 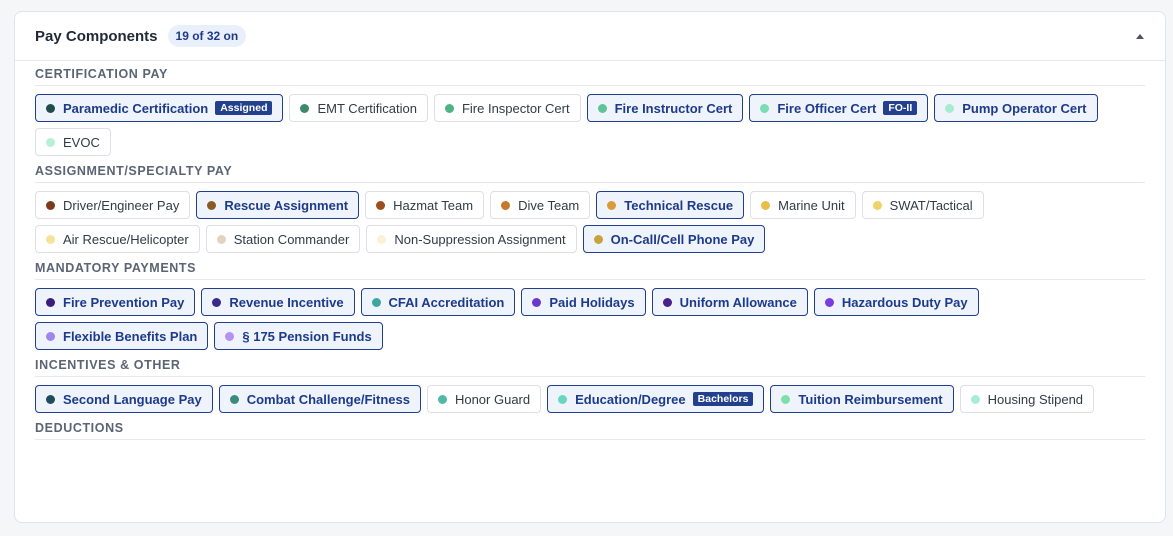 I want to click on pay-component-chip: EVOC, so click(x=73, y=142).